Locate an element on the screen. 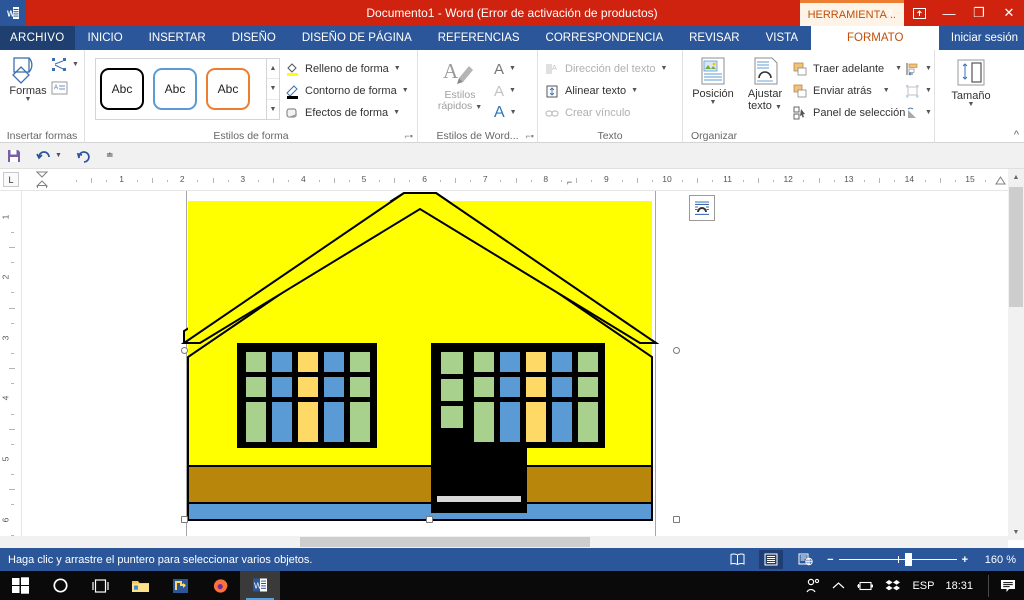 The image size is (1024, 600). selection-pane-button: Panel de selección is located at coordinates (849, 113).